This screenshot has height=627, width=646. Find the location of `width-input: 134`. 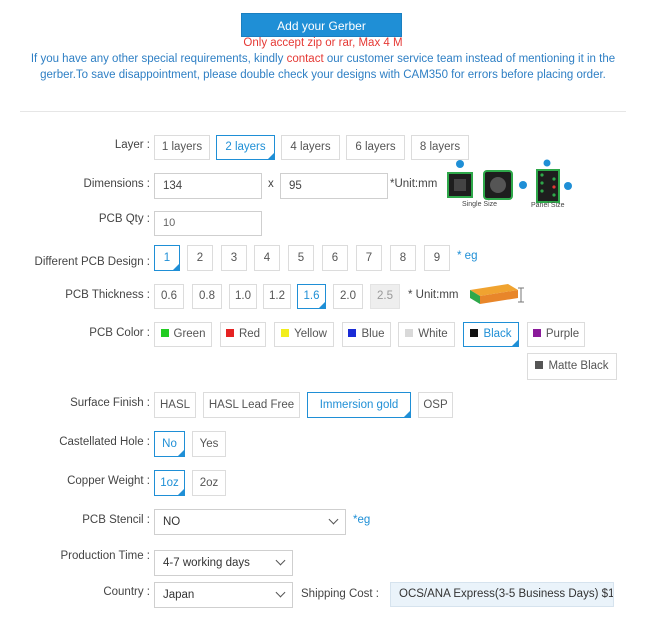

width-input: 134 is located at coordinates (208, 186).